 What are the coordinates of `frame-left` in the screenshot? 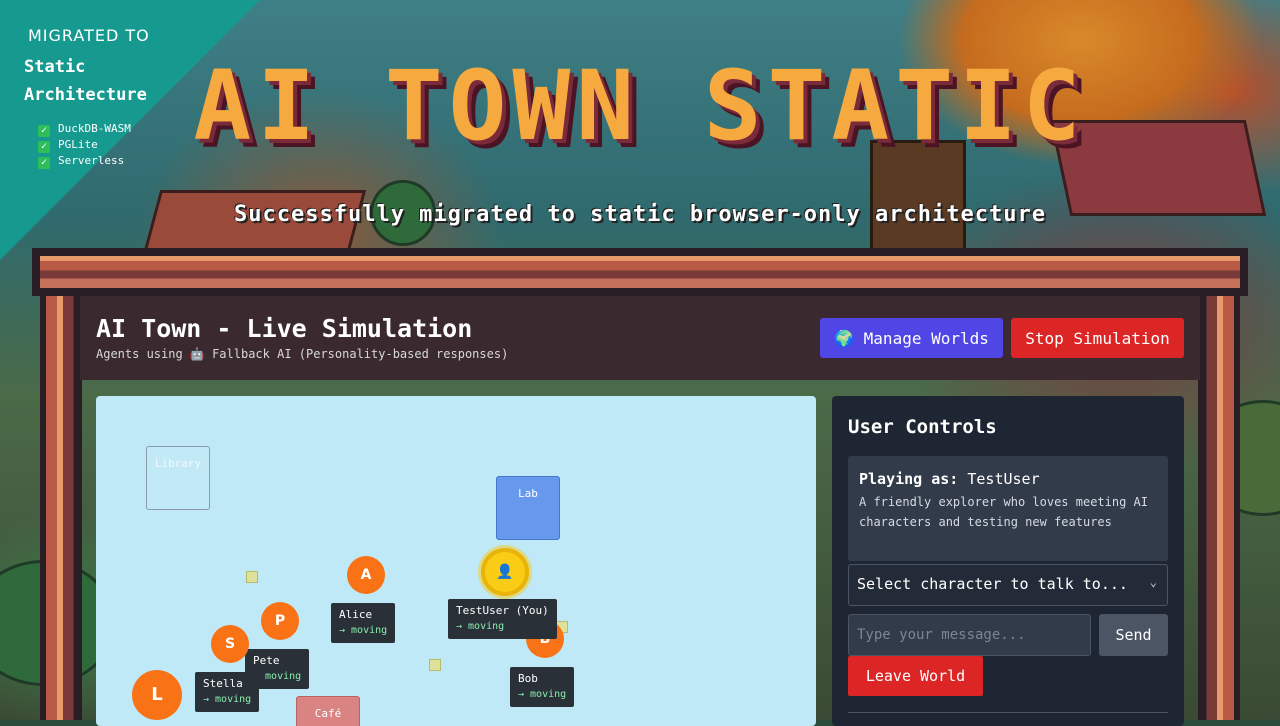 It's located at (61, 508).